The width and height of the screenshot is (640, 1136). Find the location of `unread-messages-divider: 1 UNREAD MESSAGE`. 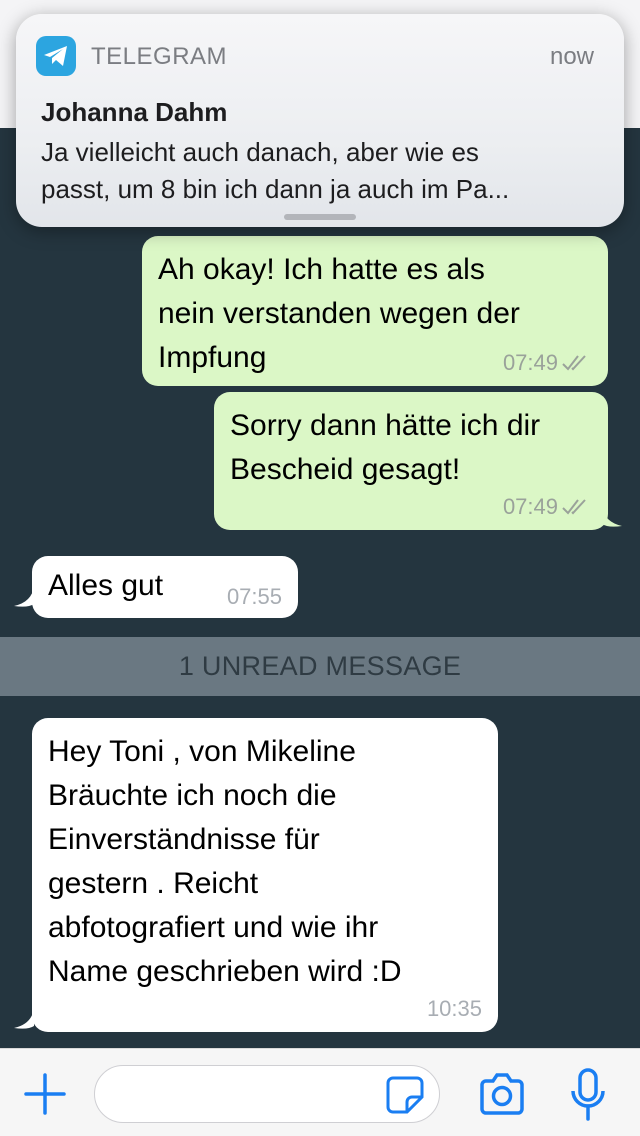

unread-messages-divider: 1 UNREAD MESSAGE is located at coordinates (320, 666).